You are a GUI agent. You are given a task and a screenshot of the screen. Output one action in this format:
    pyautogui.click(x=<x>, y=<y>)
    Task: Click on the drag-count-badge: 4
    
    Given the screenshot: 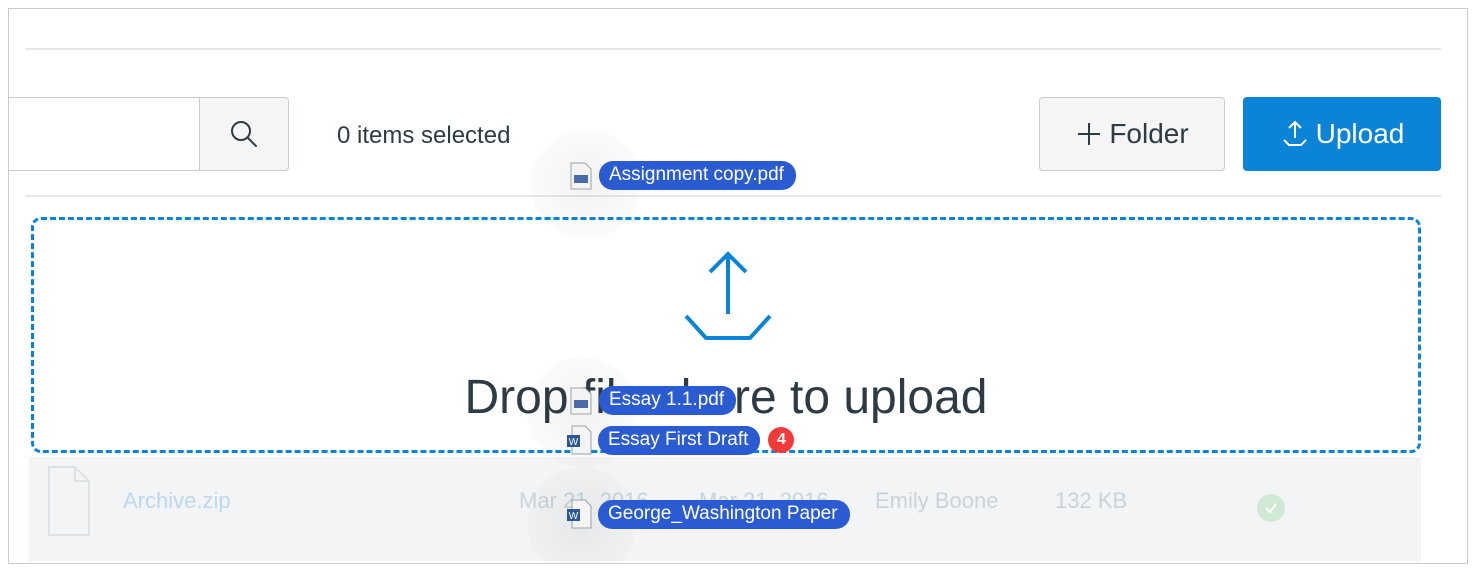 What is the action you would take?
    pyautogui.click(x=781, y=440)
    